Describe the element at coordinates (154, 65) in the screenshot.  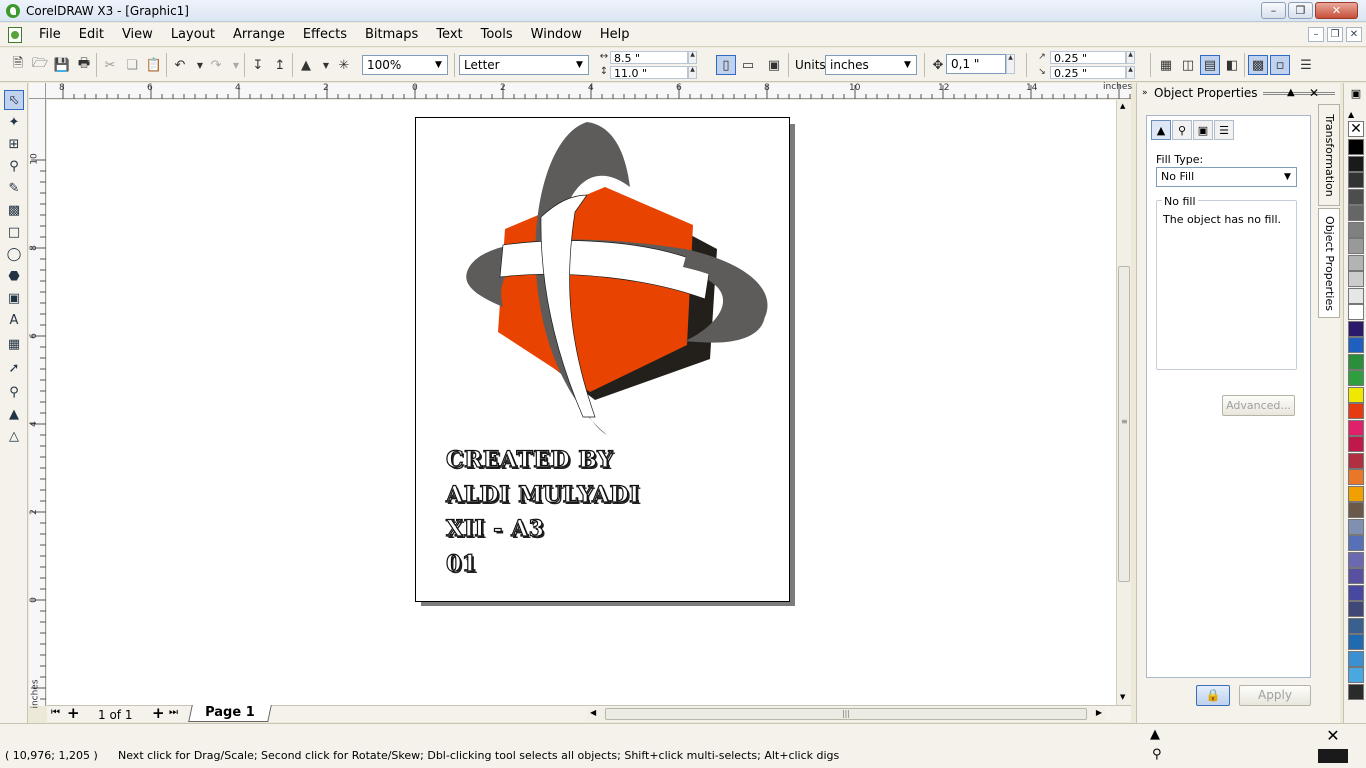
I see `paste-icon: 📋` at that location.